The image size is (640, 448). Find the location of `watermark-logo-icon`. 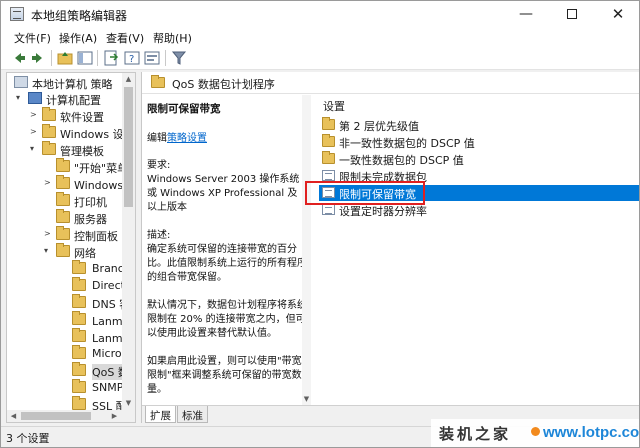

watermark-logo-icon is located at coordinates (535, 431).